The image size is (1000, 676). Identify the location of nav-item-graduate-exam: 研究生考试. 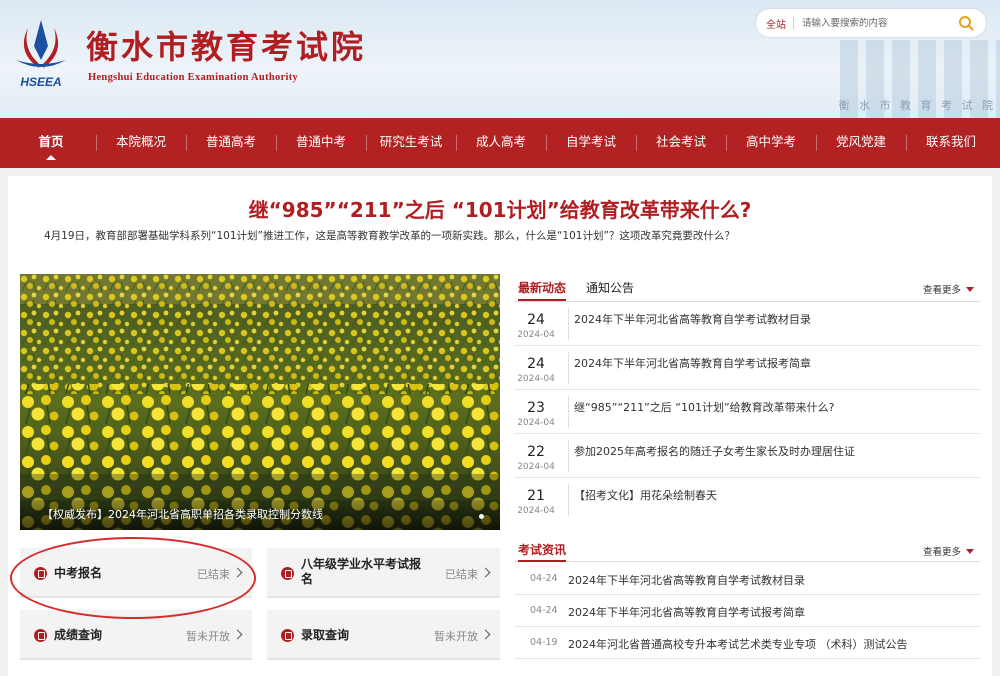
(411, 143).